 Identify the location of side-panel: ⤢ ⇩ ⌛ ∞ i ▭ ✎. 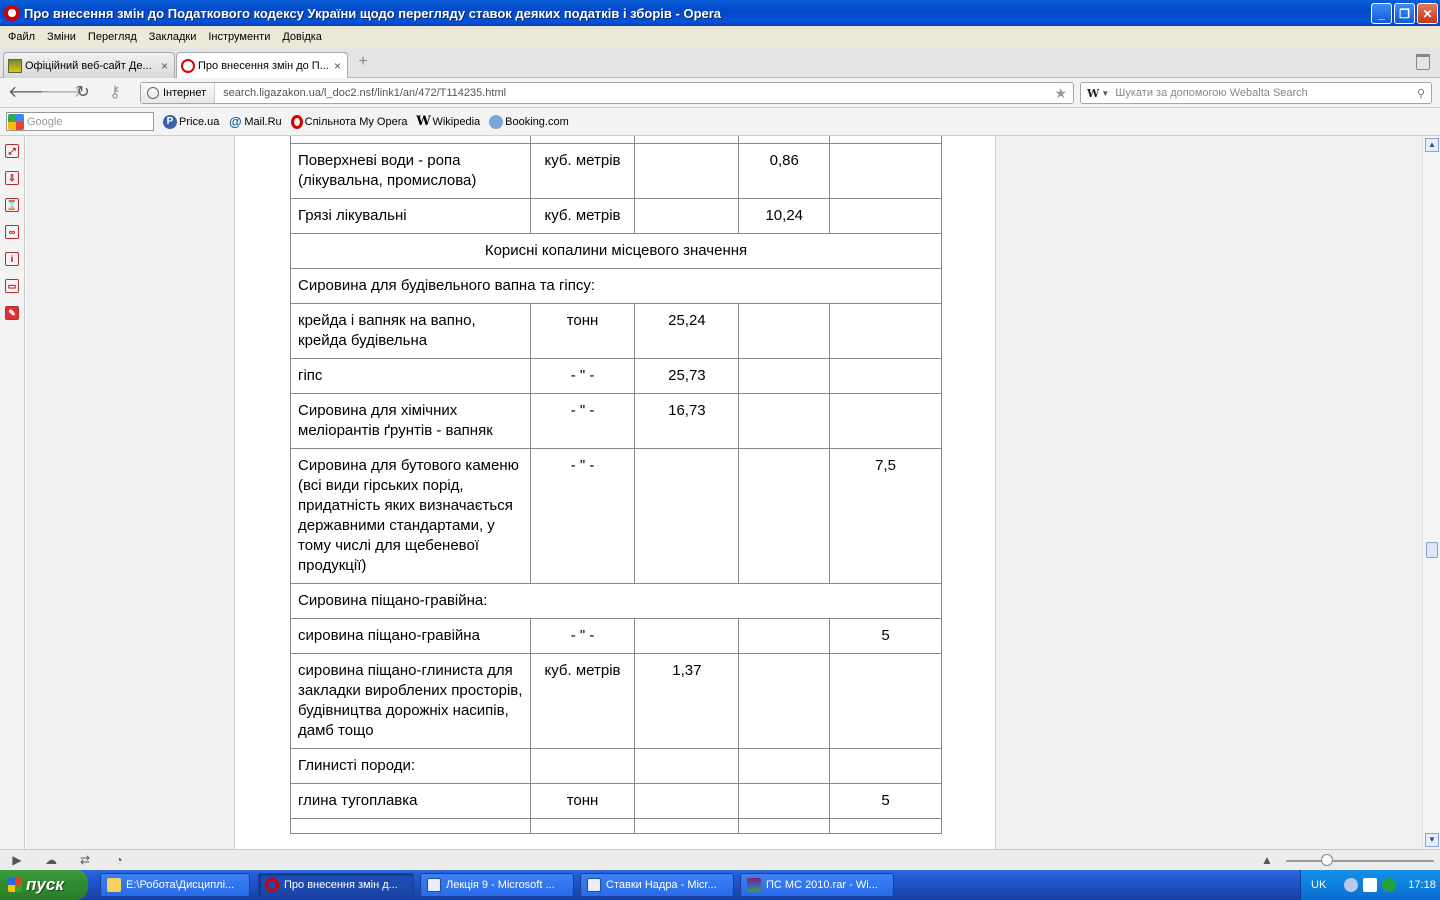
(12, 492).